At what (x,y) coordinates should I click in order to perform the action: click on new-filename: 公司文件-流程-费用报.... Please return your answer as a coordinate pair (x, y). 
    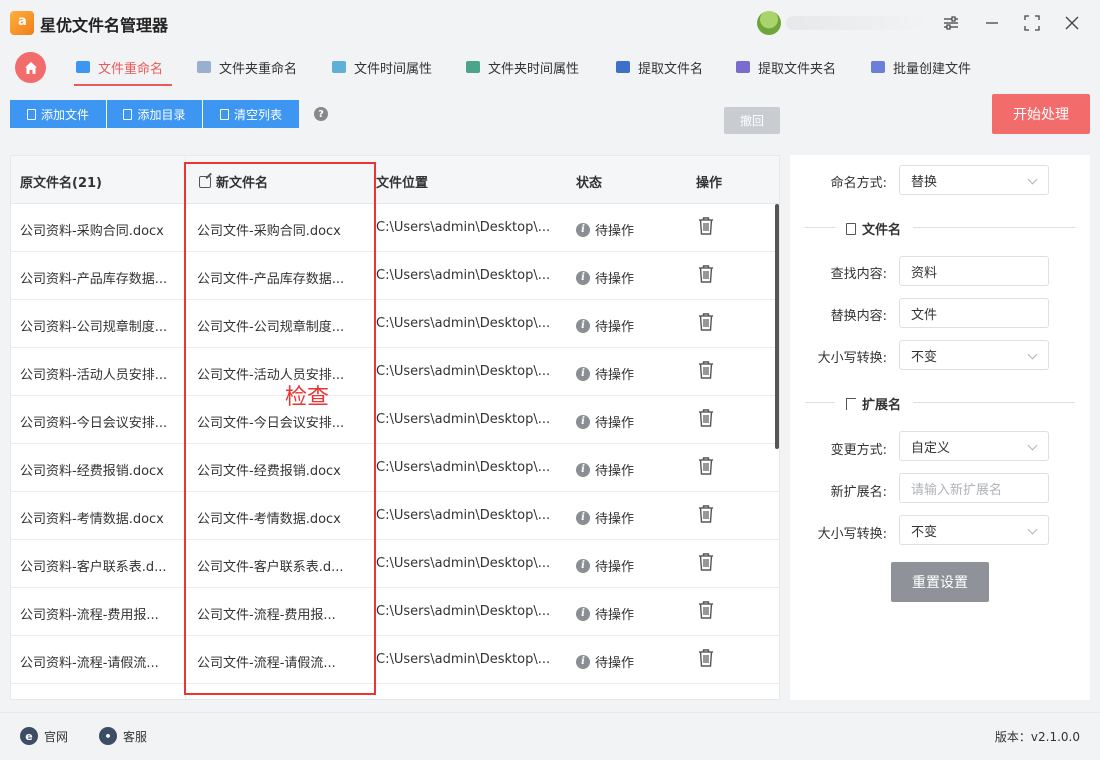
    Looking at the image, I should click on (266, 615).